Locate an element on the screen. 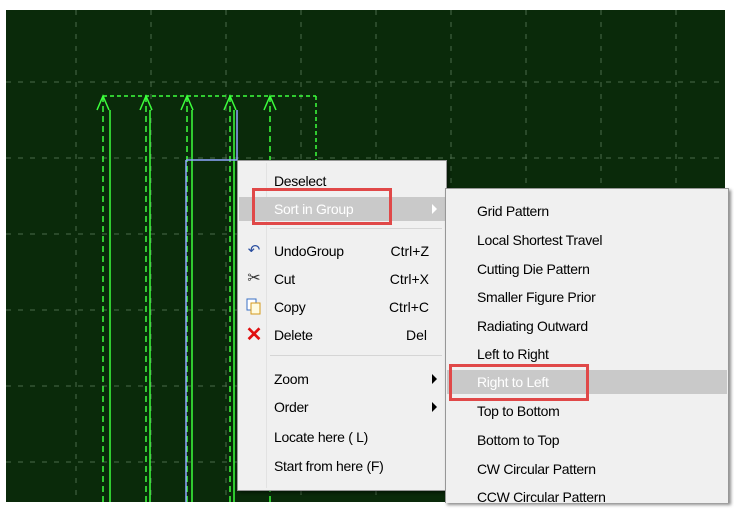  menu-item-label: Deselect is located at coordinates (300, 181).